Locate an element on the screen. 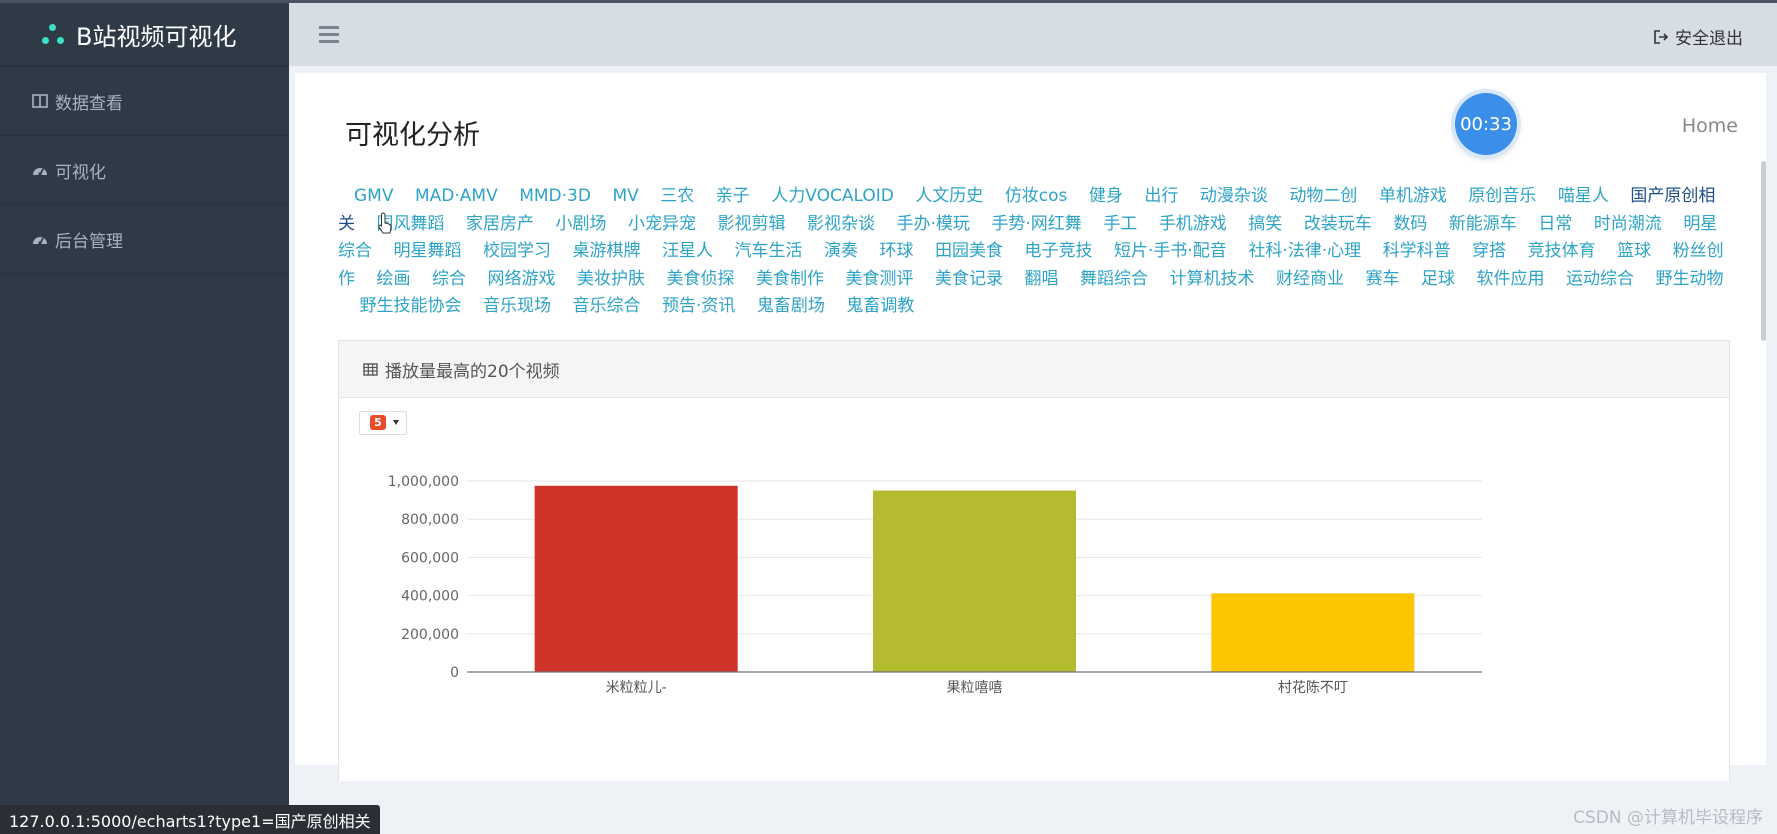  category-link: 人文历史 is located at coordinates (949, 196).